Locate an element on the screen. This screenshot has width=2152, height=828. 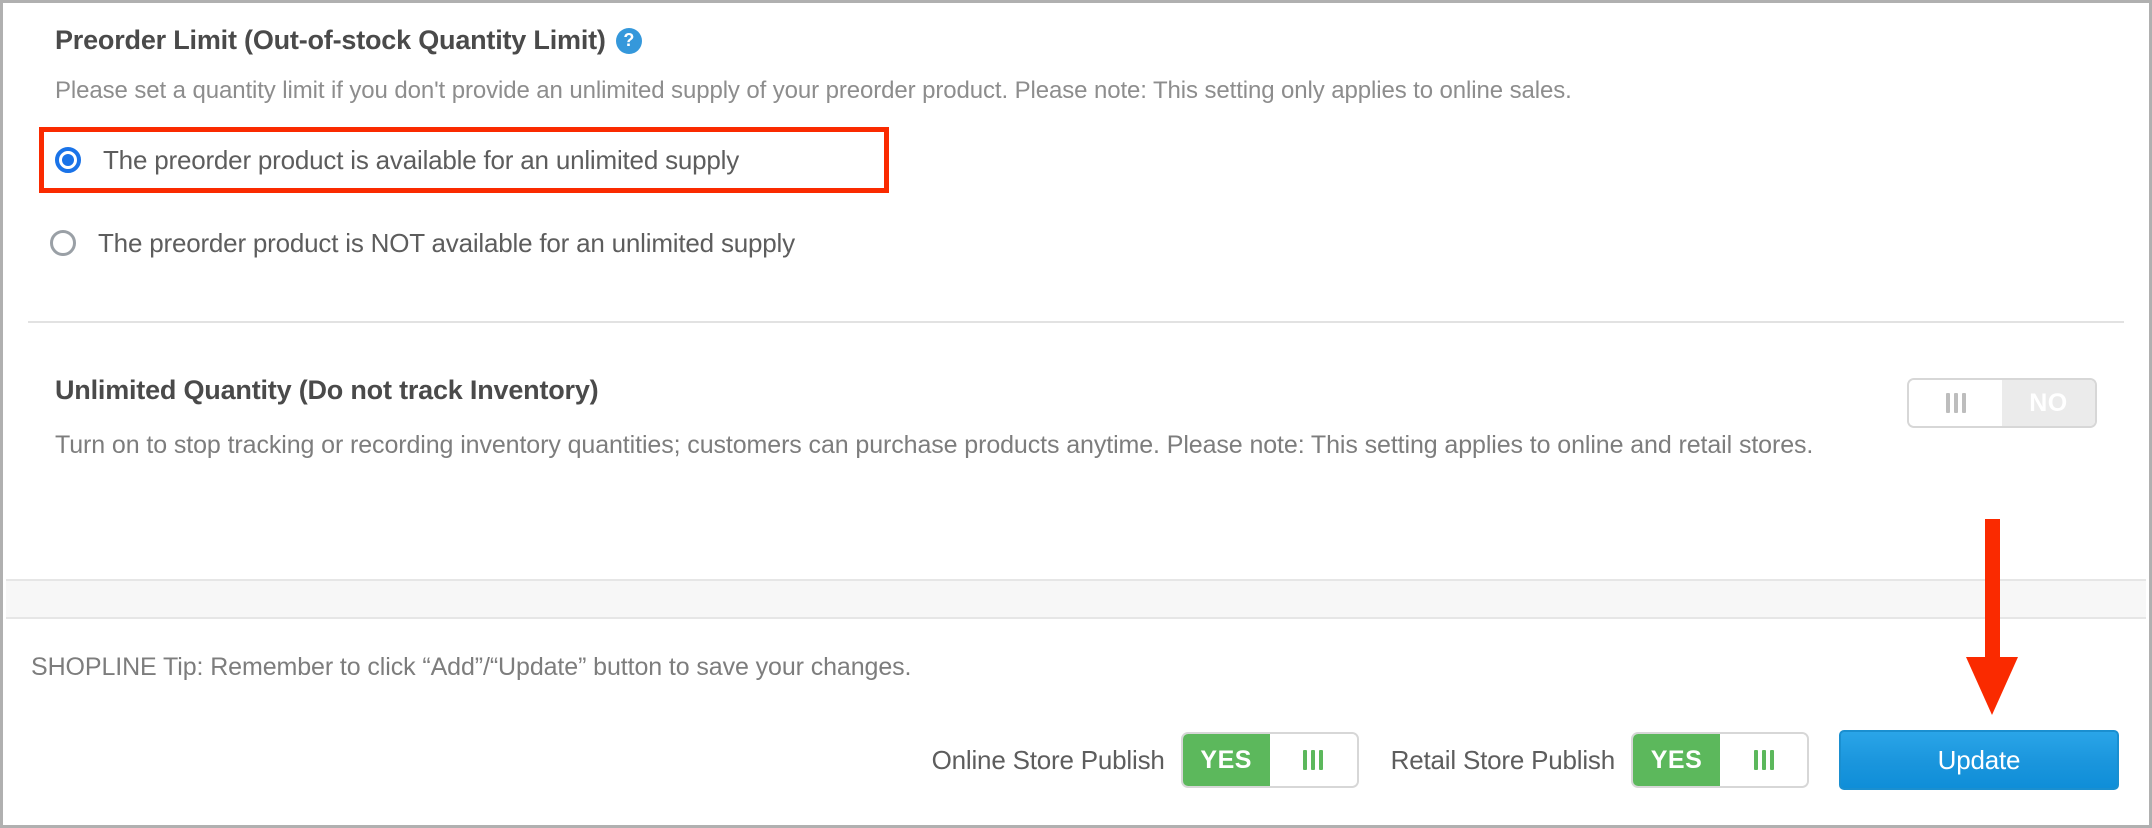
online-store-publish-group: Online Store Publish YES is located at coordinates (1145, 760).